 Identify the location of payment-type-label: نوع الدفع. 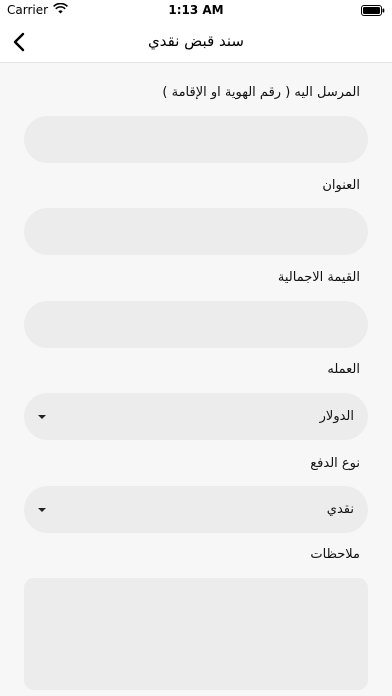
(335, 463).